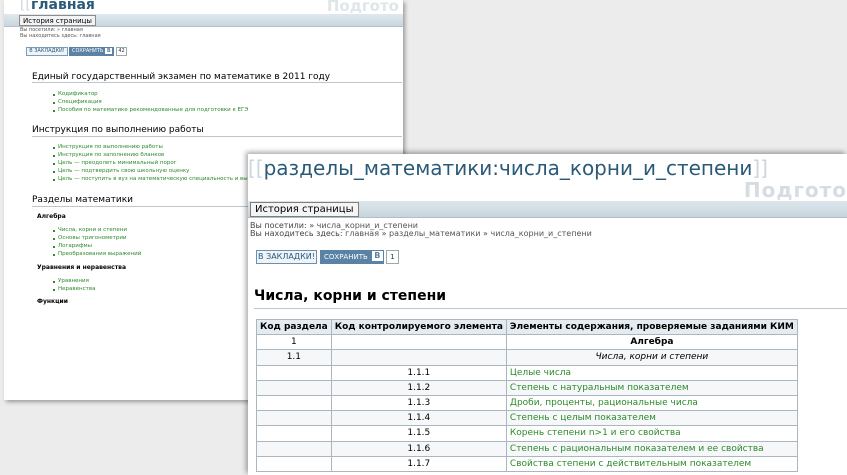  I want to click on back-section-heading: Инструкция по выполнению работы, so click(118, 130).